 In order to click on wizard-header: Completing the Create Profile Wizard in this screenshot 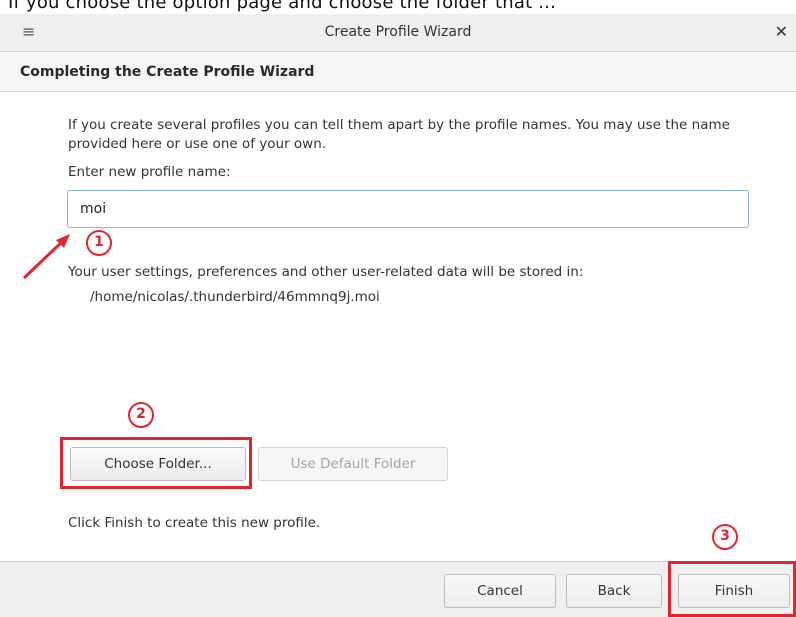, I will do `click(398, 72)`.